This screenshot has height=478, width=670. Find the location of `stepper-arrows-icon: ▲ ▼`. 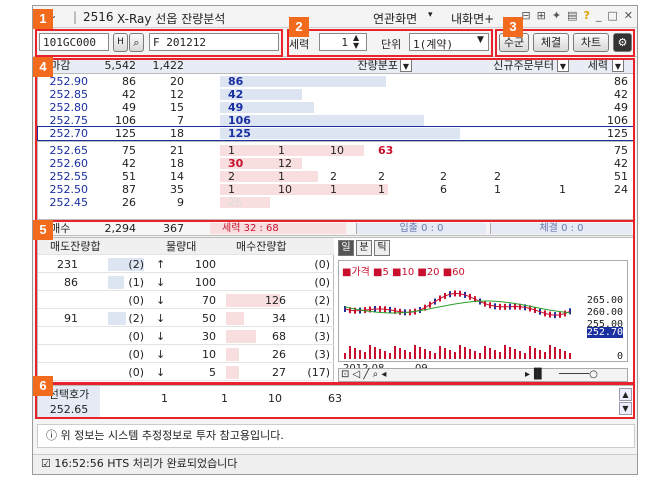

stepper-arrows-icon: ▲ ▼ is located at coordinates (356, 42).